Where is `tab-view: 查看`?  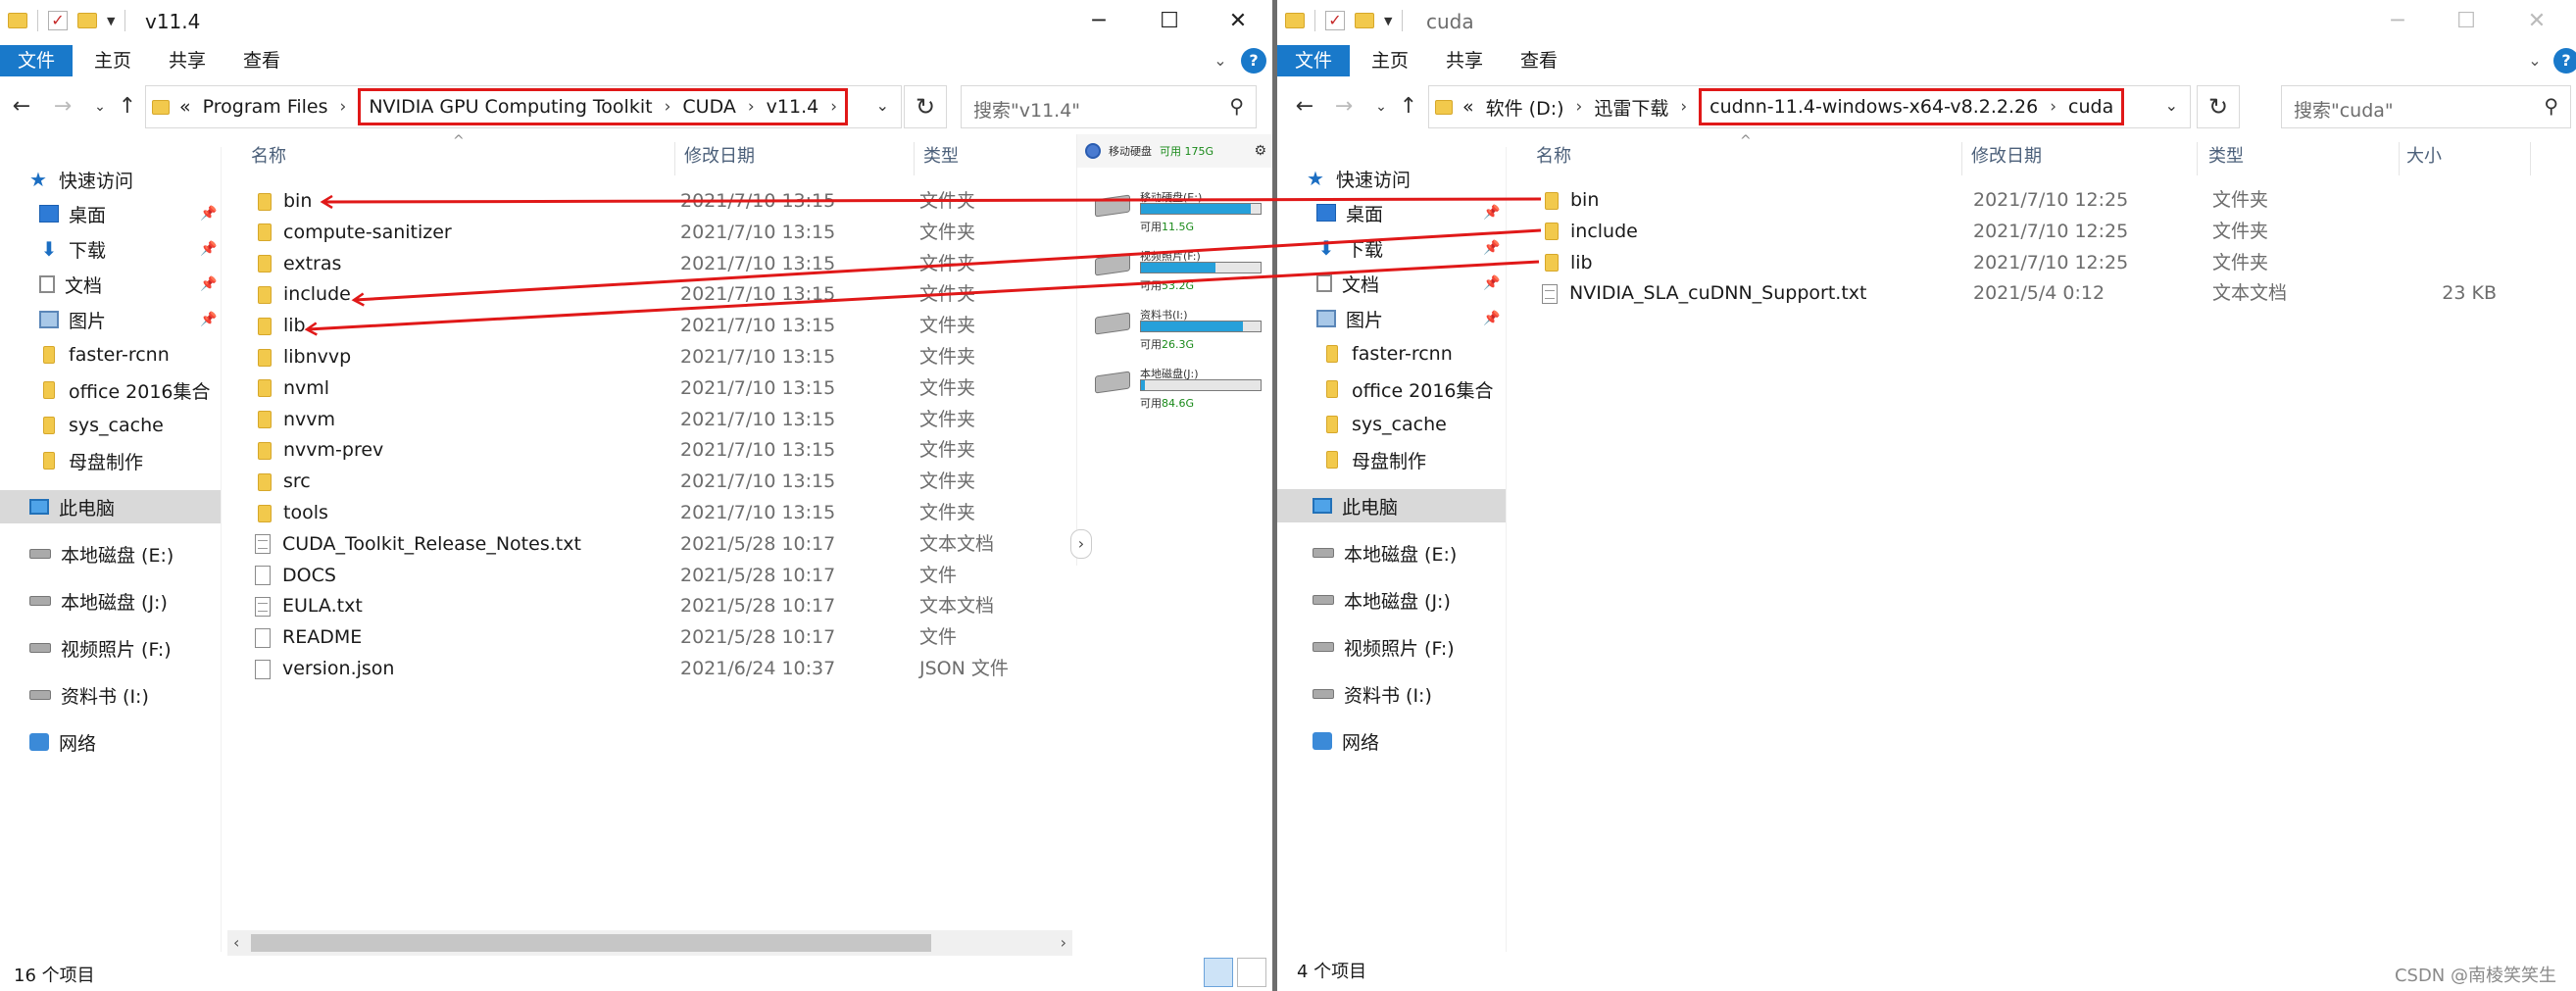
tab-view: 查看 is located at coordinates (261, 60).